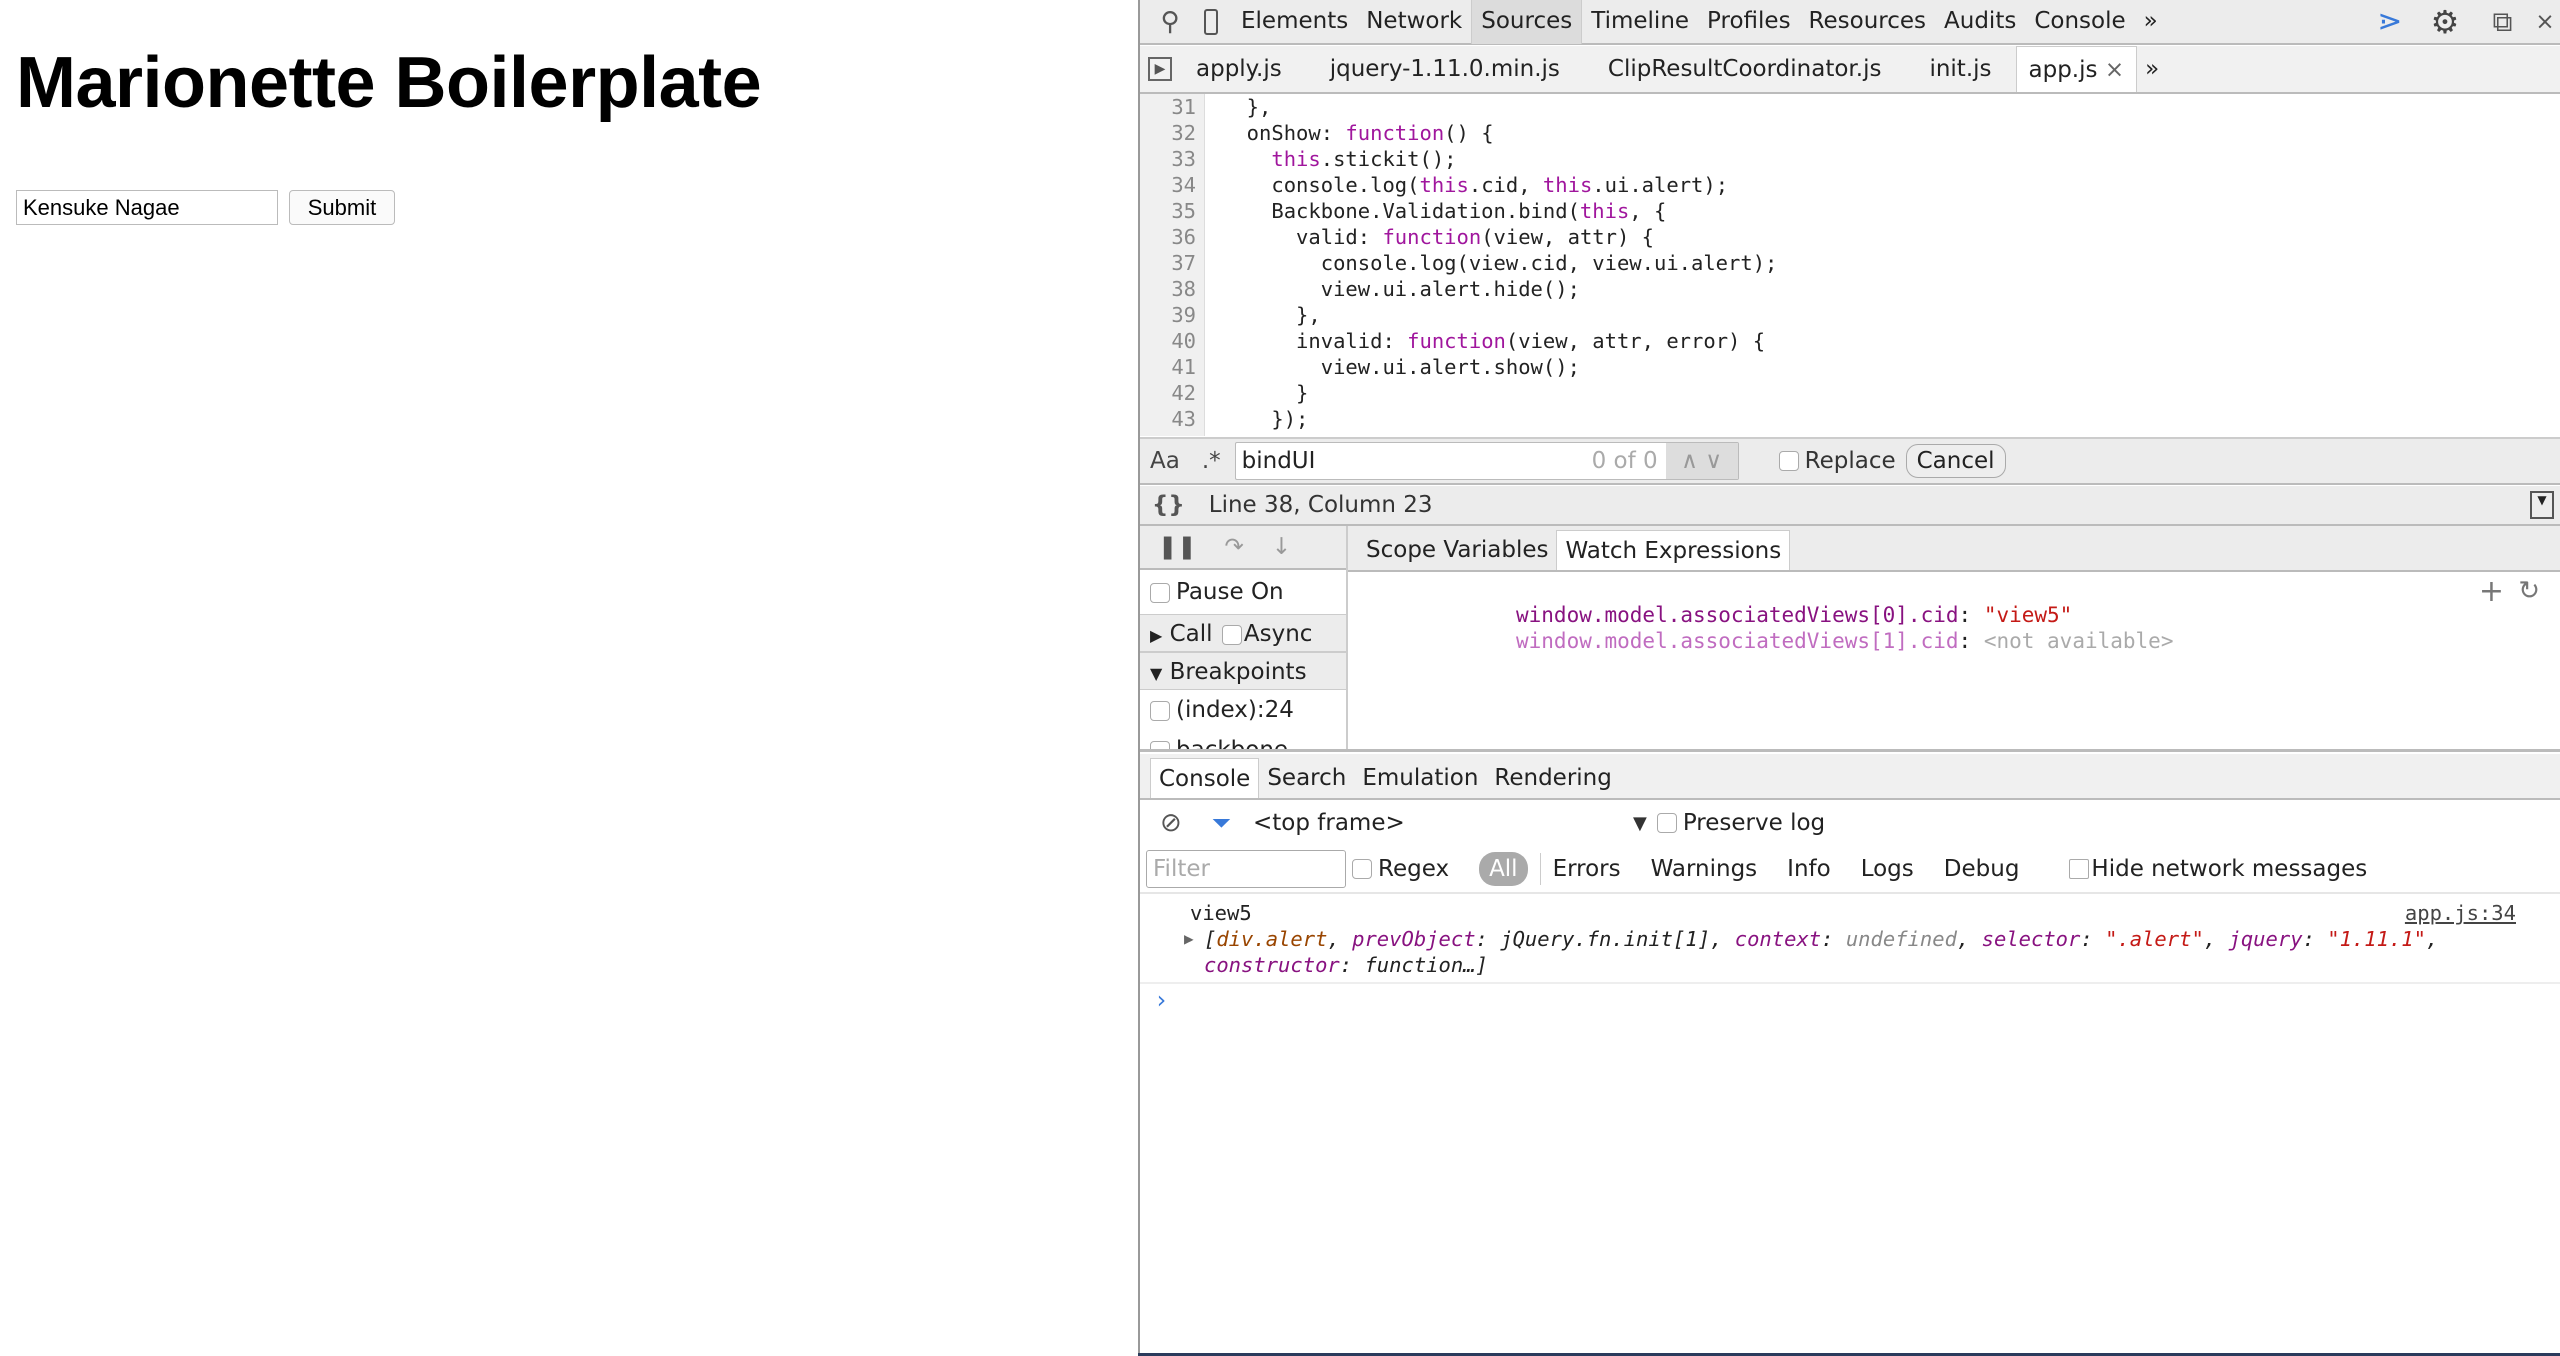 This screenshot has width=2560, height=1356. Describe the element at coordinates (1239, 69) in the screenshot. I see `file-tab: apply.js` at that location.